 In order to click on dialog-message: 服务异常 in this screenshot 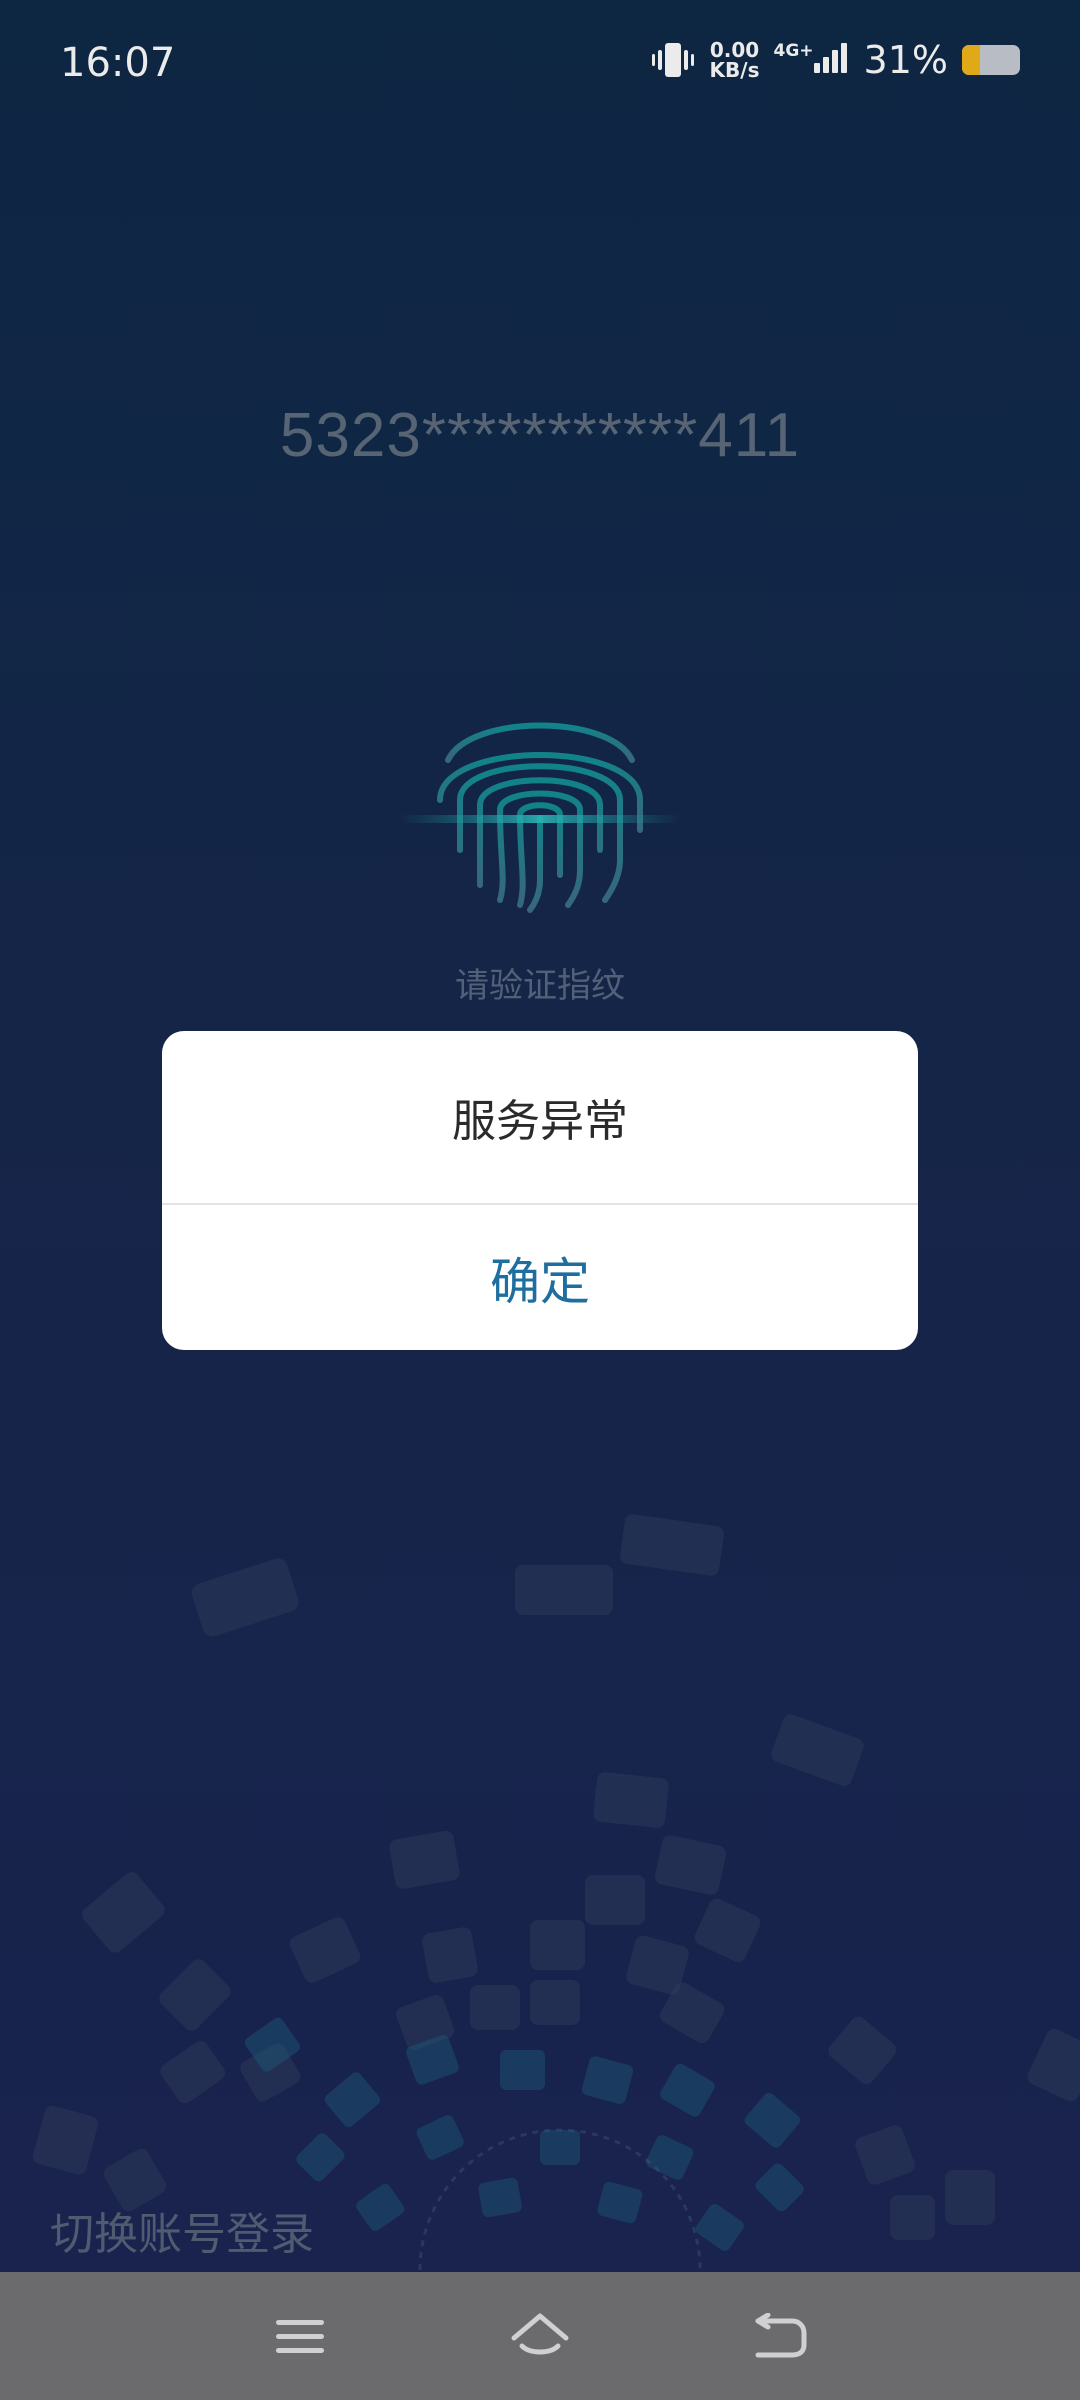, I will do `click(540, 1118)`.